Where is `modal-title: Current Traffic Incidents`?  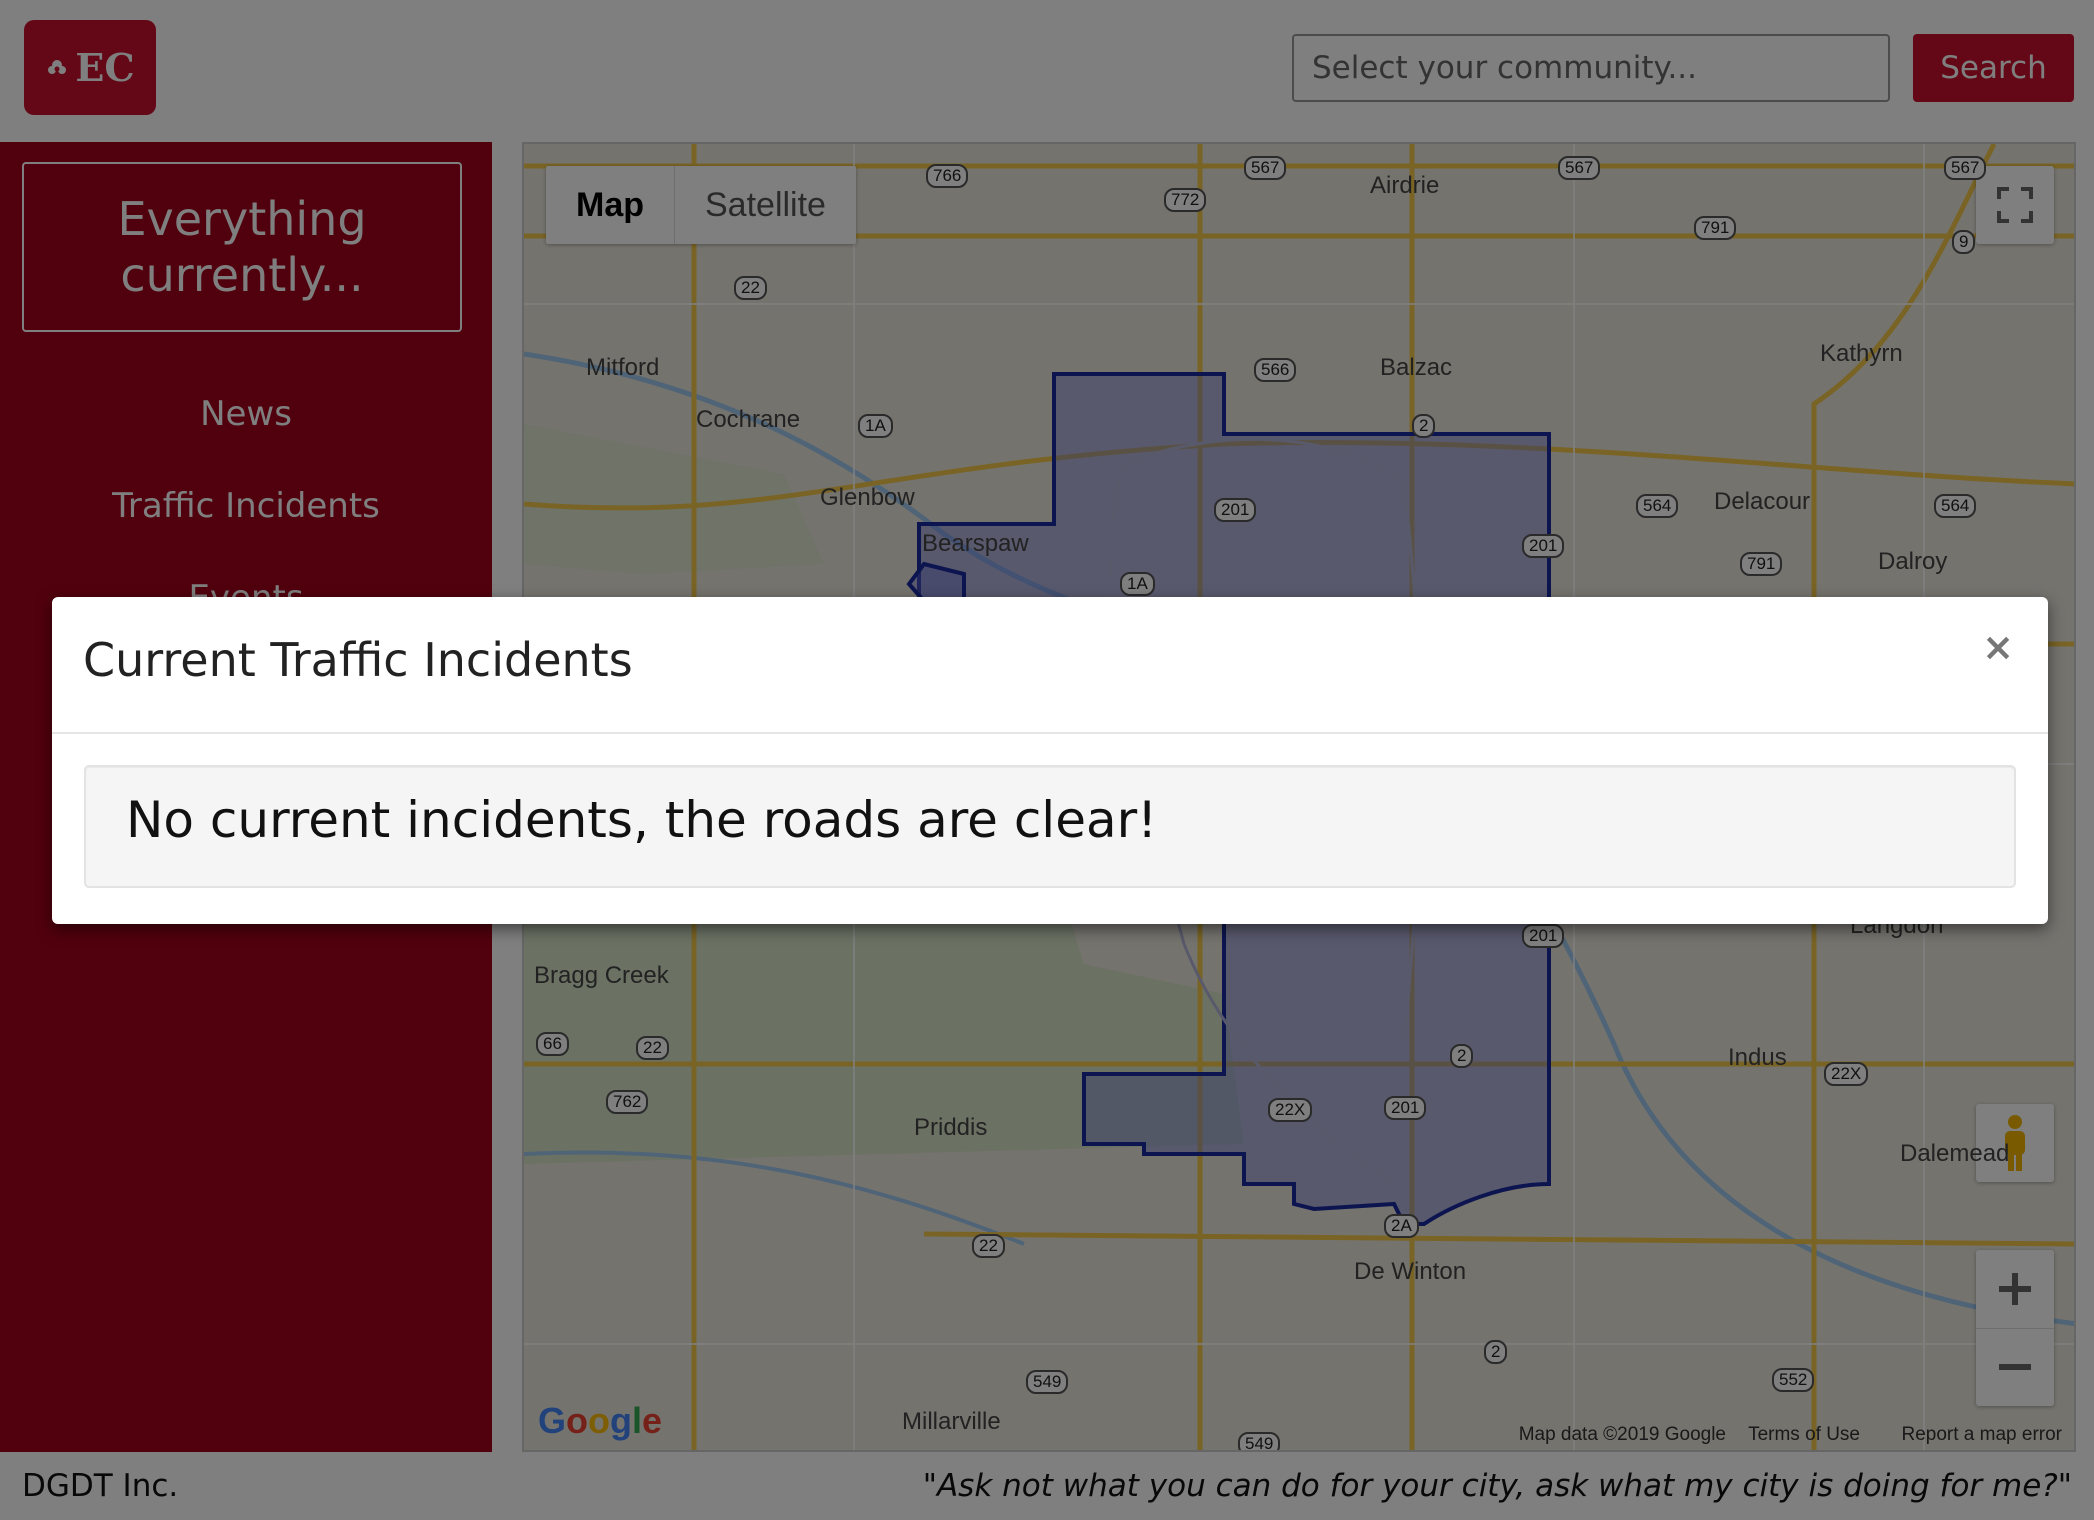
modal-title: Current Traffic Incidents is located at coordinates (358, 660).